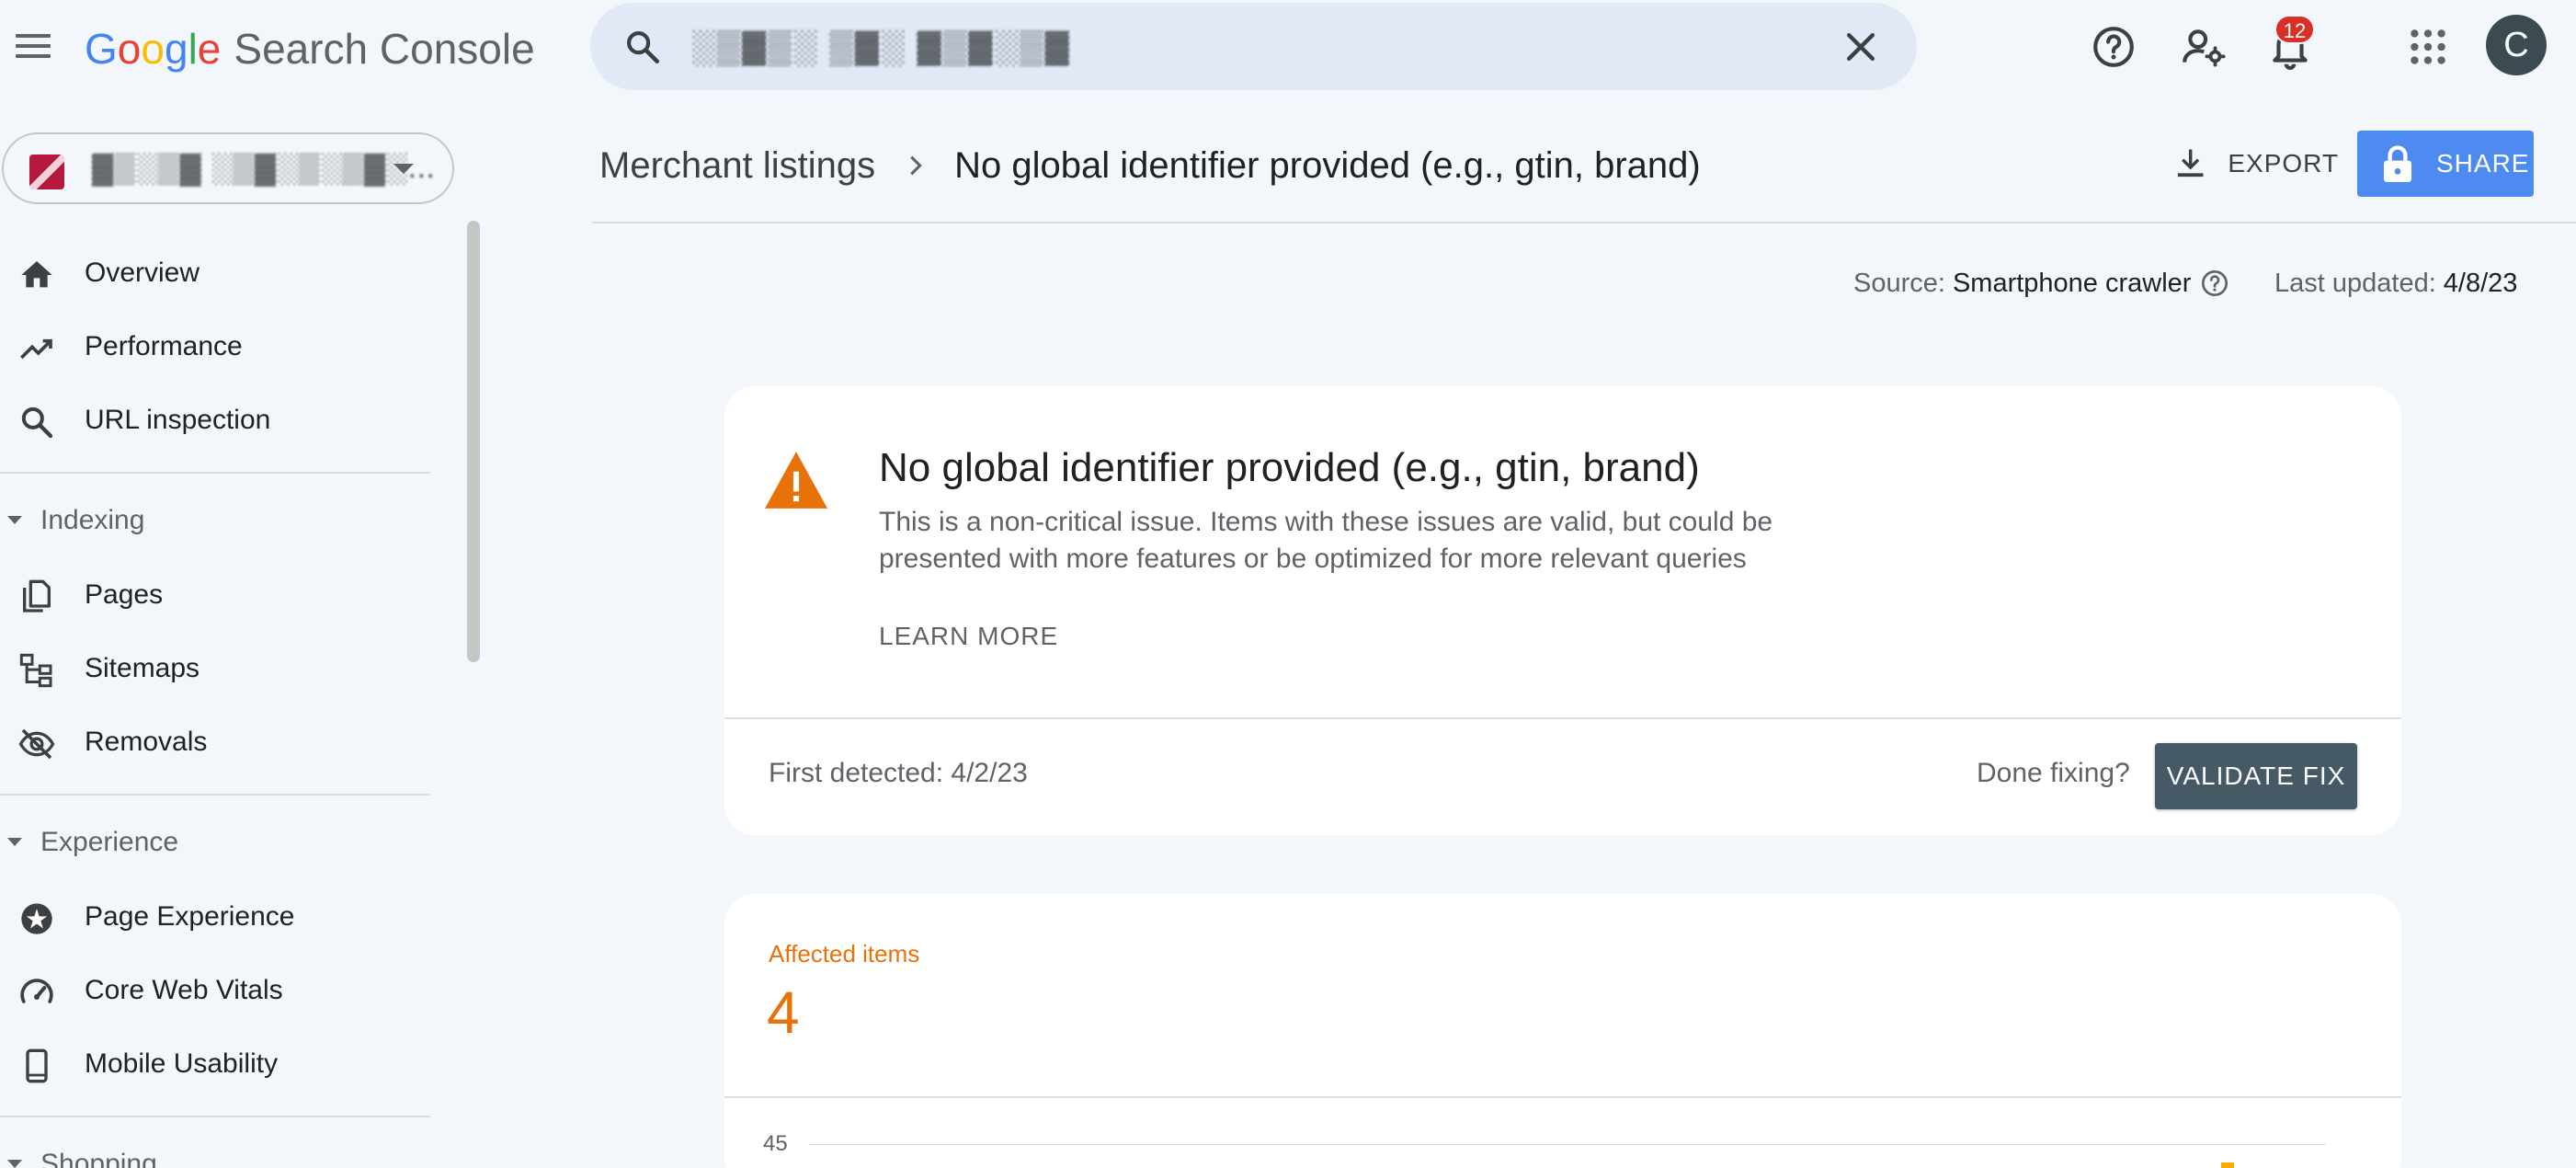 Image resolution: width=2576 pixels, height=1168 pixels. Describe the element at coordinates (968, 636) in the screenshot. I see `learn-more-link: LEARN MORE` at that location.